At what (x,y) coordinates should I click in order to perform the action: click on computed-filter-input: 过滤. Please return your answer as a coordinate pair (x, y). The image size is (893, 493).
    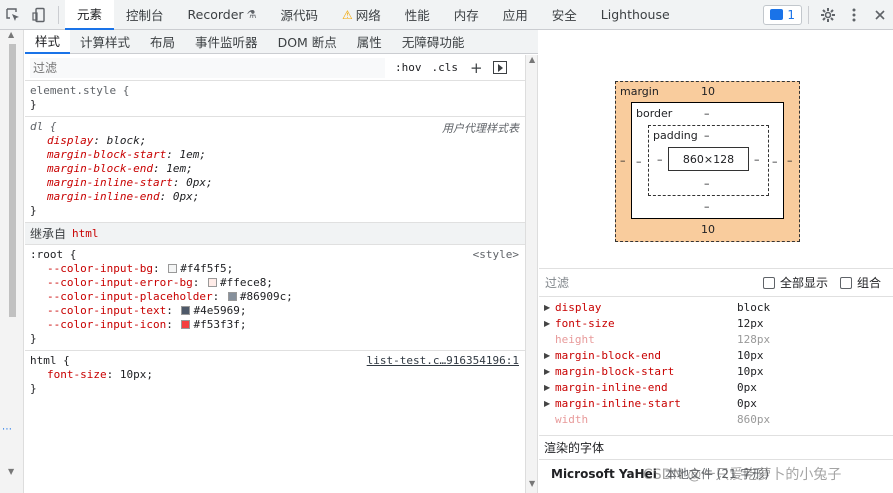
    Looking at the image, I should click on (654, 282).